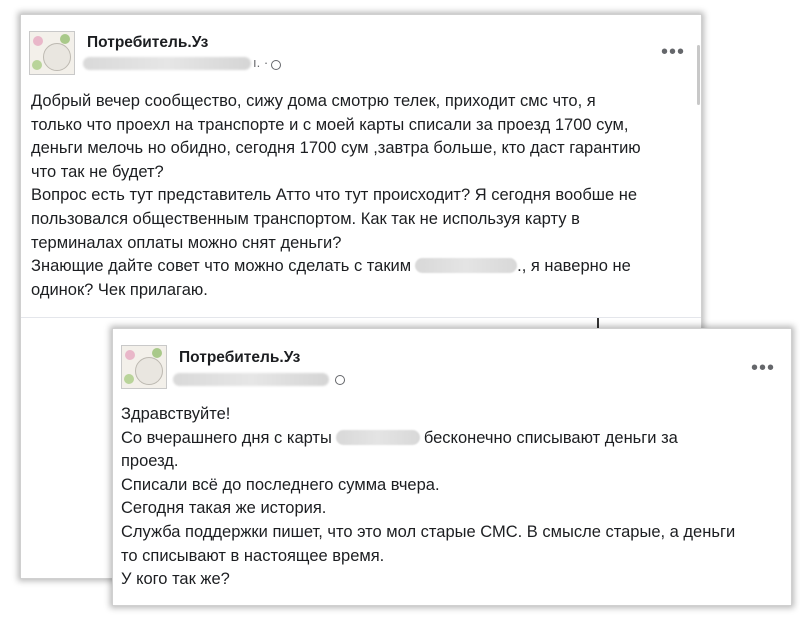 Image resolution: width=800 pixels, height=621 pixels. I want to click on post-text-line: У кого так же?, so click(175, 579).